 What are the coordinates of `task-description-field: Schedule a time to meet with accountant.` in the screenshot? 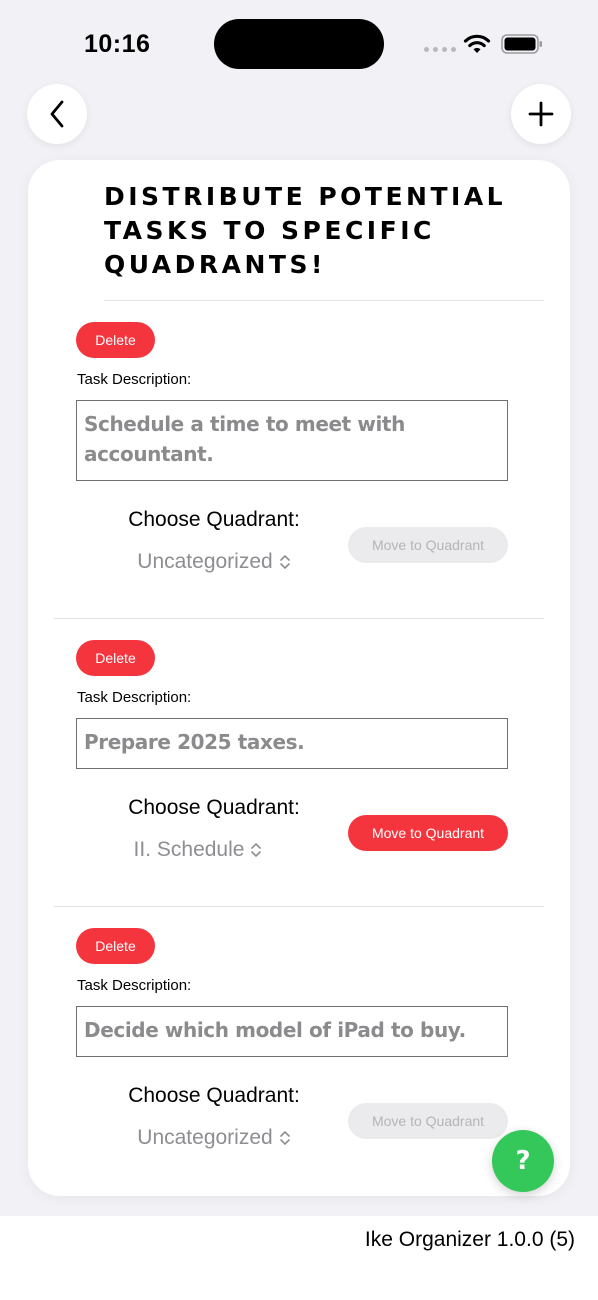 It's located at (292, 440).